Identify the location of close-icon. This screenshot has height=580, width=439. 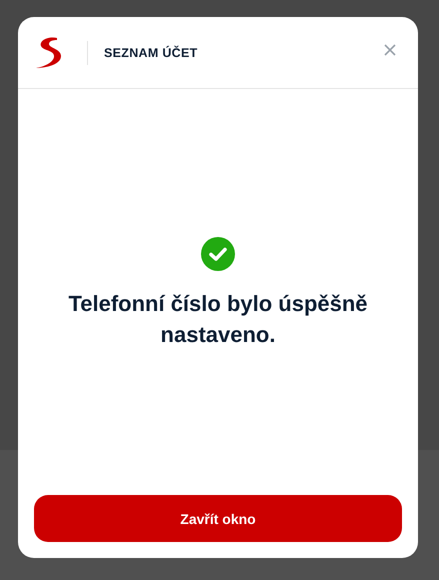
(390, 50).